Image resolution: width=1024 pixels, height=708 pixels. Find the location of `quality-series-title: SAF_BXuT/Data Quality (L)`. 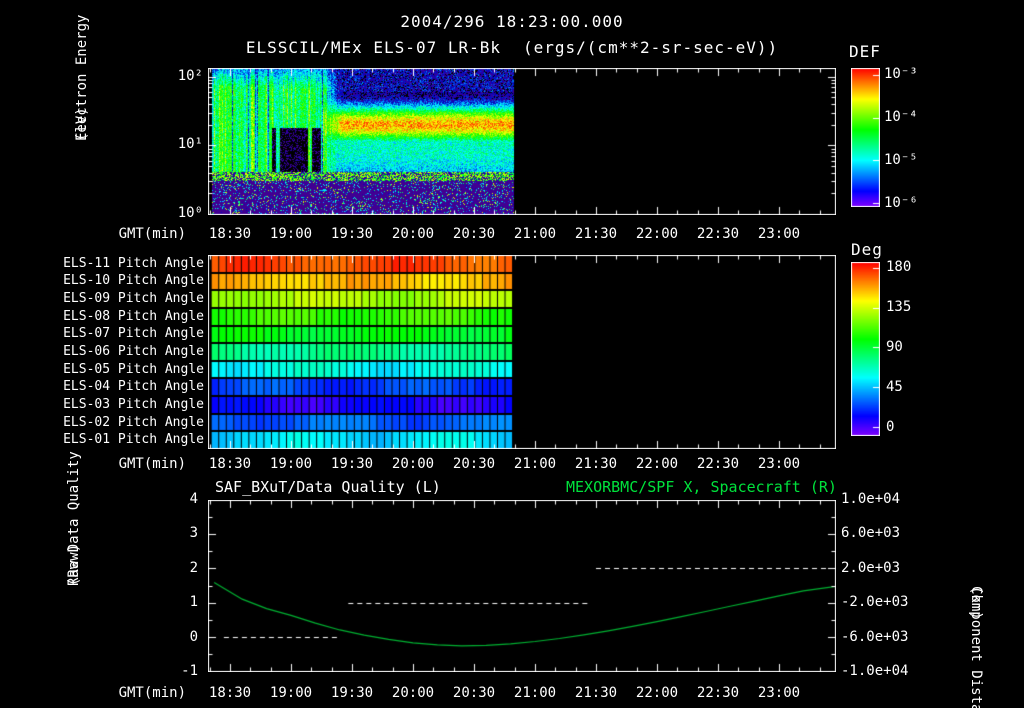

quality-series-title: SAF_BXuT/Data Quality (L) is located at coordinates (328, 487).